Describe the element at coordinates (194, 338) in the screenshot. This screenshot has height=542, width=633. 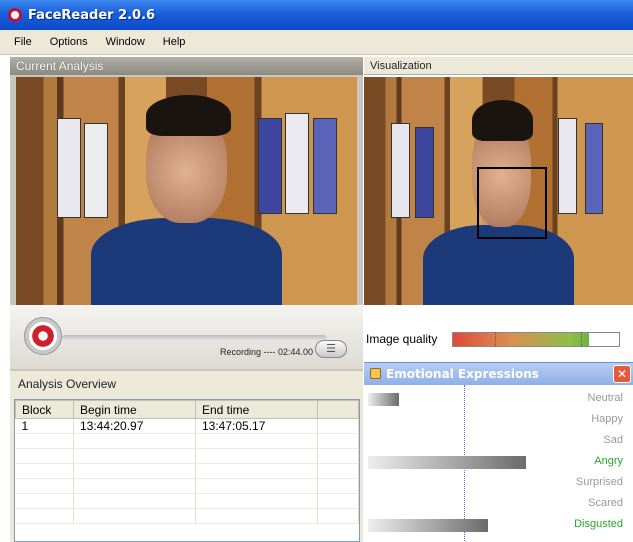
I see `timeline-slider` at that location.